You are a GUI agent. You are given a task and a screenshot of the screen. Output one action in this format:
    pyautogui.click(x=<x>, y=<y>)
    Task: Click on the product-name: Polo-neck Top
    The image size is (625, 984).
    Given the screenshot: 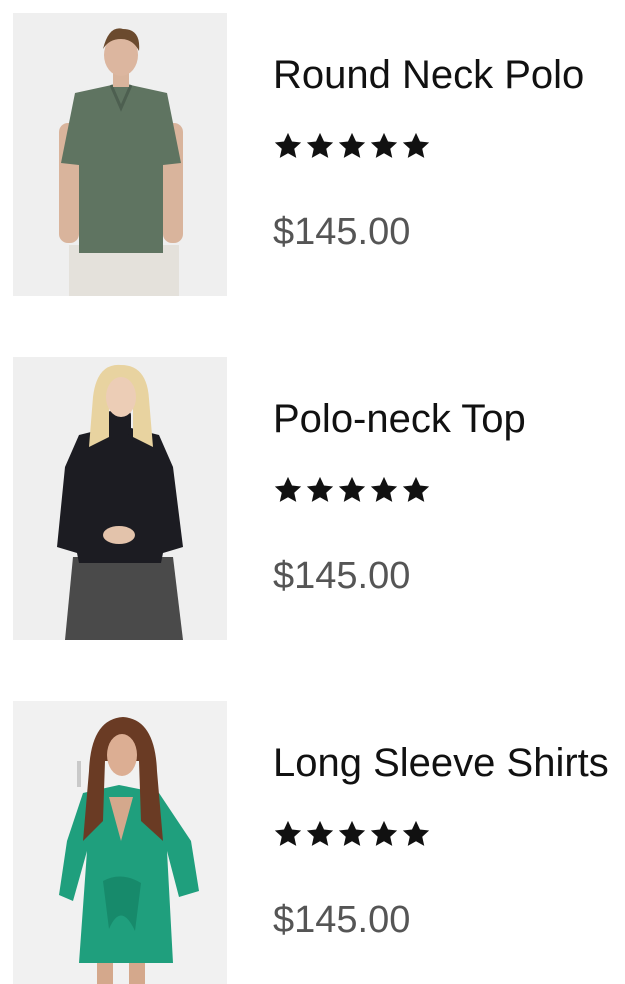 What is the action you would take?
    pyautogui.click(x=449, y=419)
    